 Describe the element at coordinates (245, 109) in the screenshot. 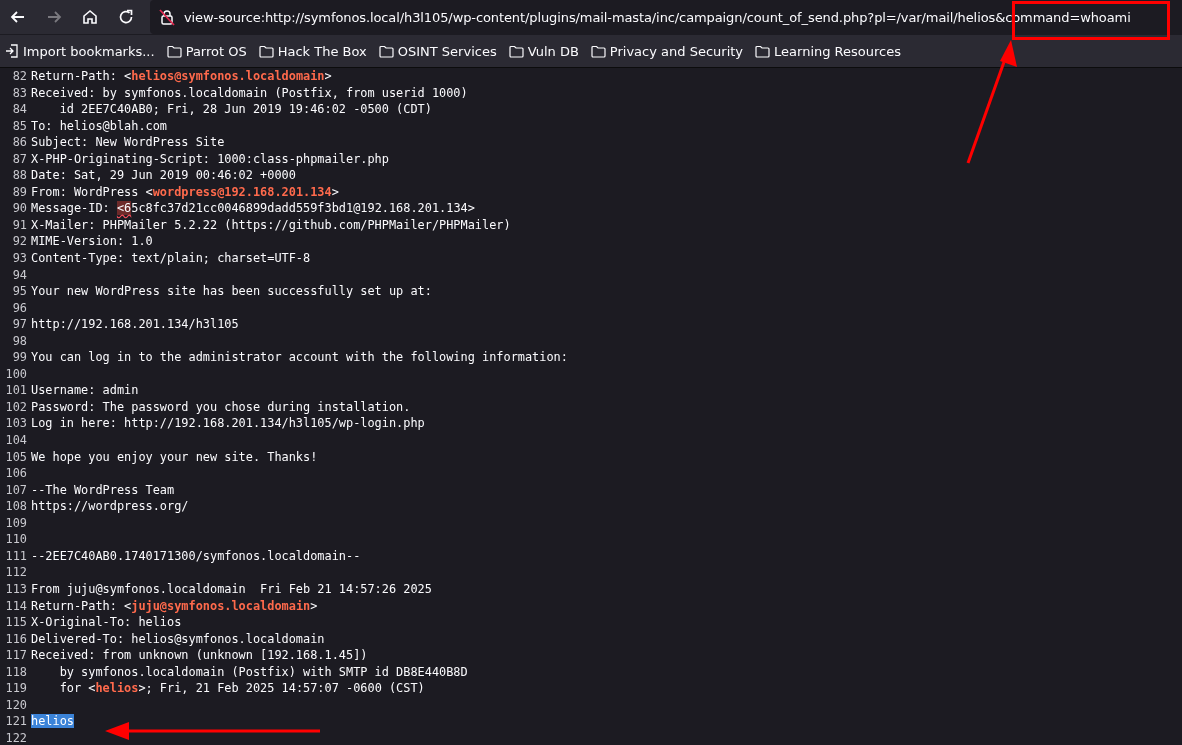

I see `code-line: id 2EE7C40AB0; Fri, 28 Jun 2019 19:46:02 -0500 (CDT)` at that location.